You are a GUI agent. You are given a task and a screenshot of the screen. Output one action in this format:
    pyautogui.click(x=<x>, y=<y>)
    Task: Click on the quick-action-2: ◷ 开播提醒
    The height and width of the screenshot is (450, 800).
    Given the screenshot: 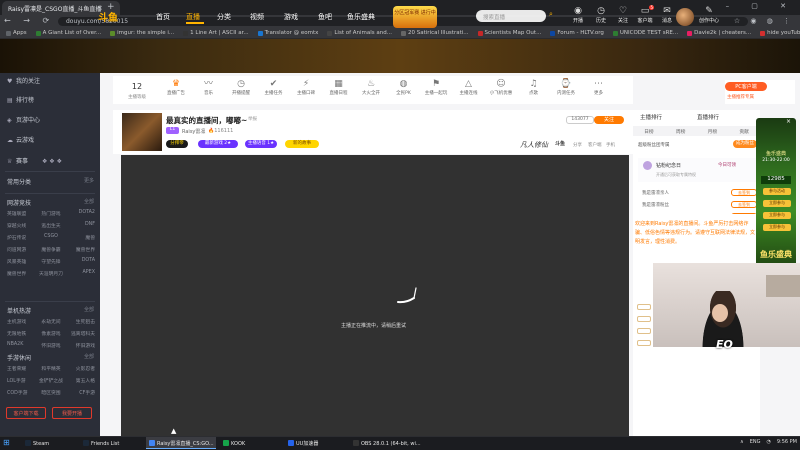 What is the action you would take?
    pyautogui.click(x=241, y=87)
    